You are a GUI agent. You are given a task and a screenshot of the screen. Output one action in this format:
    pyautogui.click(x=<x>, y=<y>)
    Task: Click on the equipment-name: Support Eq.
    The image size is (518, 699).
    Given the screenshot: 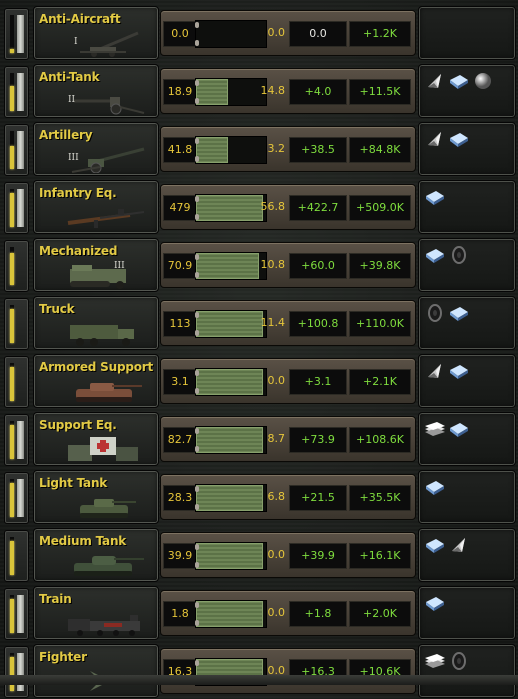 What is the action you would take?
    pyautogui.click(x=78, y=425)
    